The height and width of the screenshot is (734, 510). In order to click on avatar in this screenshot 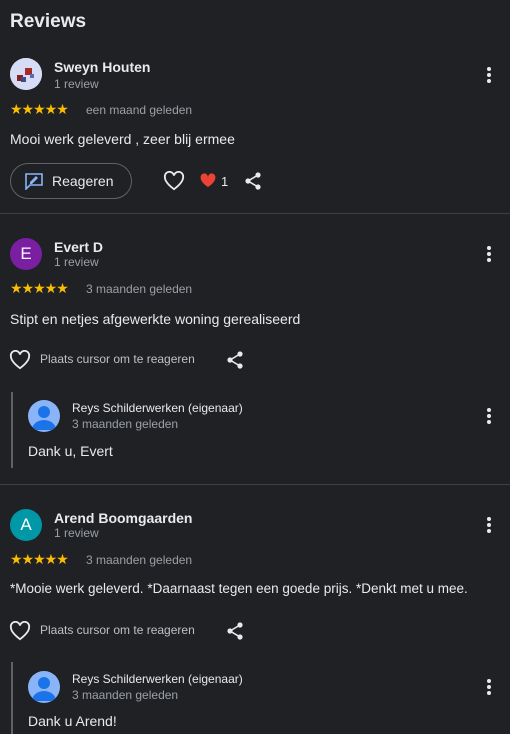, I will do `click(26, 74)`.